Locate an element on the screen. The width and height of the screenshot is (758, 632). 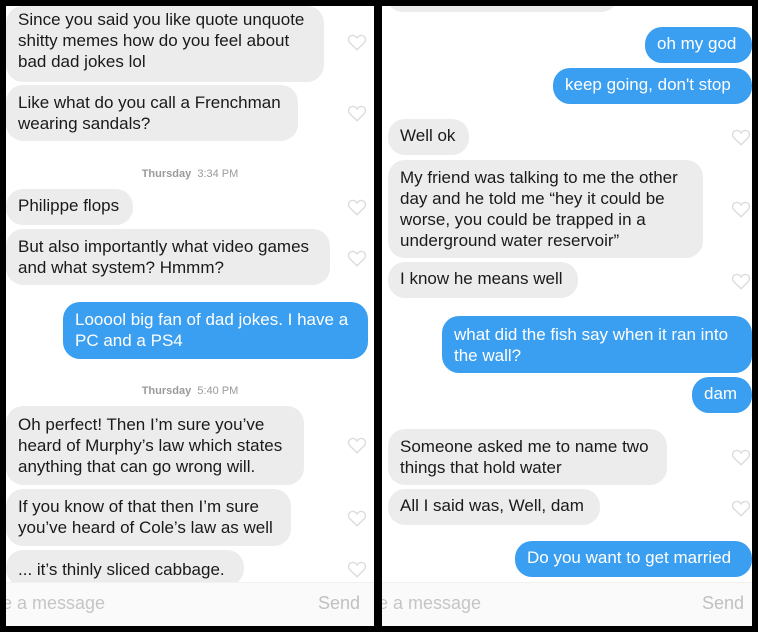
message-bubble-partial is located at coordinates (502, 9).